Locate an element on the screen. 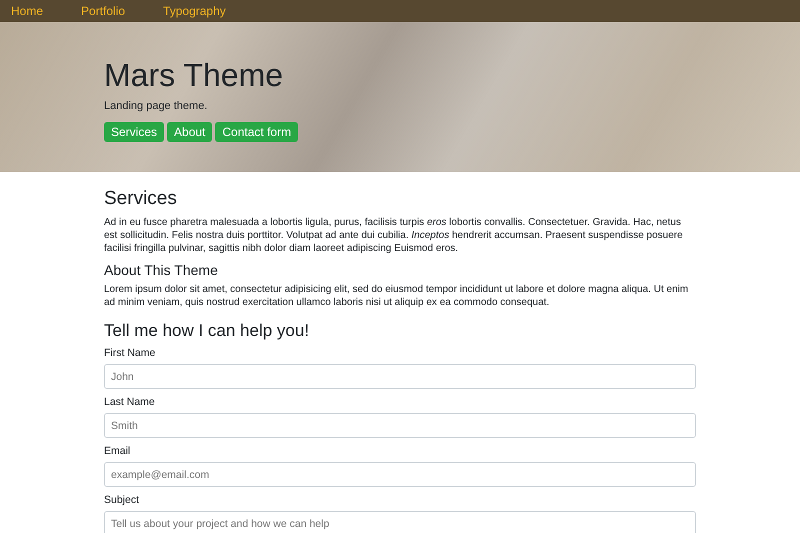 Image resolution: width=800 pixels, height=533 pixels. nav-link: Home is located at coordinates (27, 11).